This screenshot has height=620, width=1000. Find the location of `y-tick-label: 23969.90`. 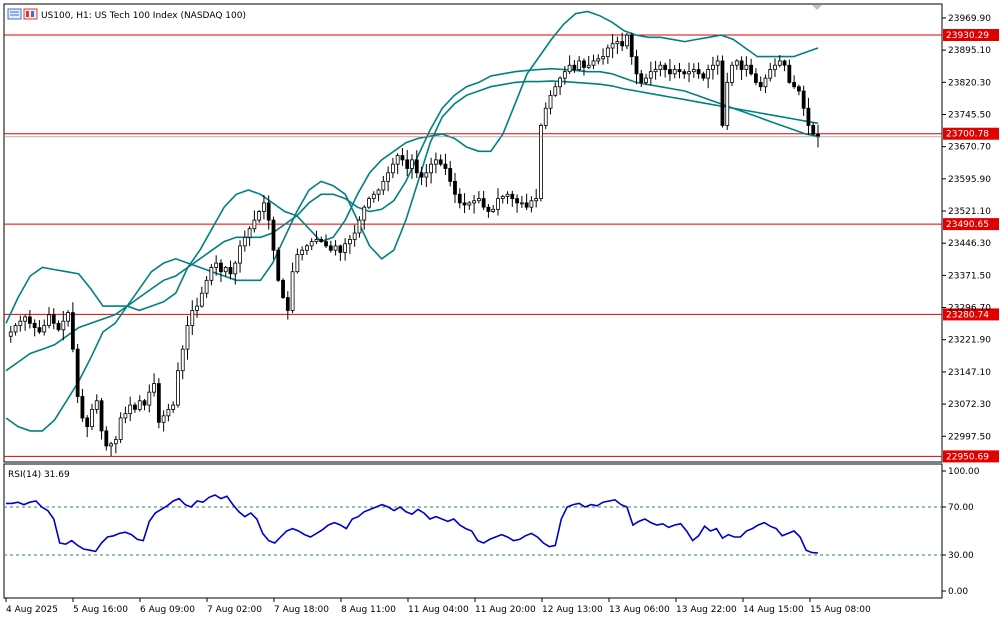

y-tick-label: 23969.90 is located at coordinates (969, 19).